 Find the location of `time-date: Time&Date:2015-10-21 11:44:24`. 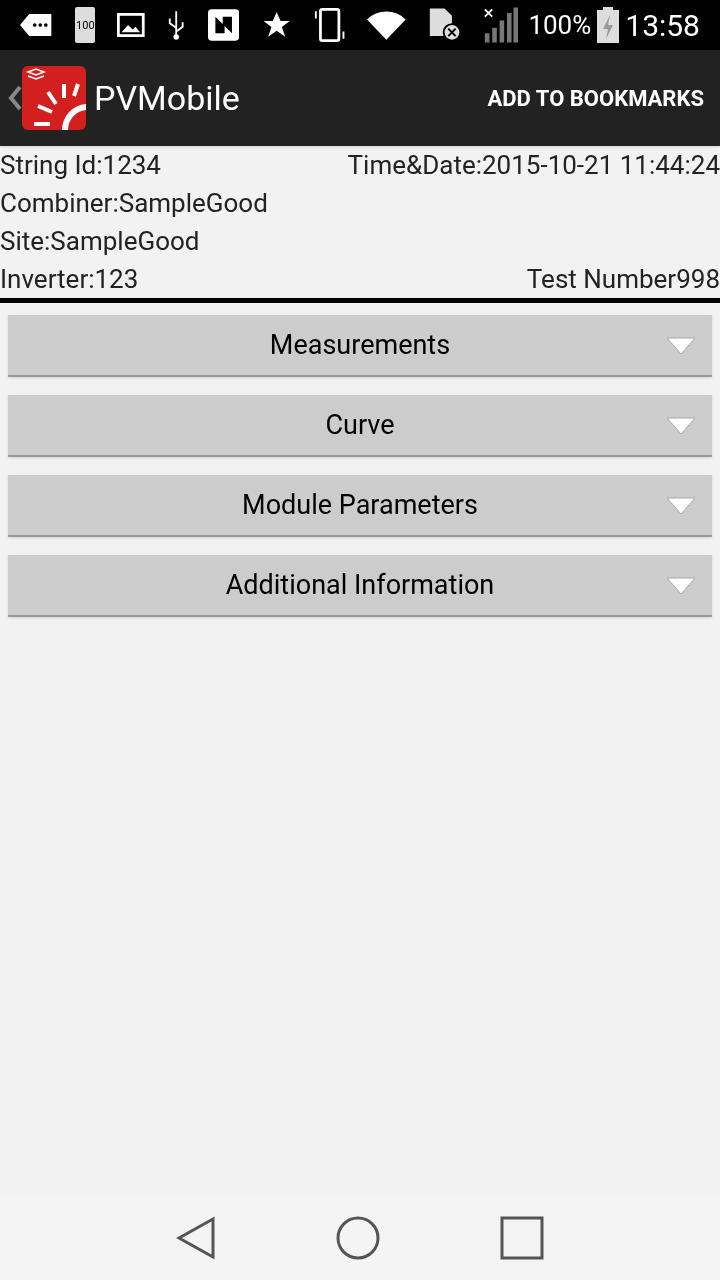

time-date: Time&Date:2015-10-21 11:44:24 is located at coordinates (533, 165).